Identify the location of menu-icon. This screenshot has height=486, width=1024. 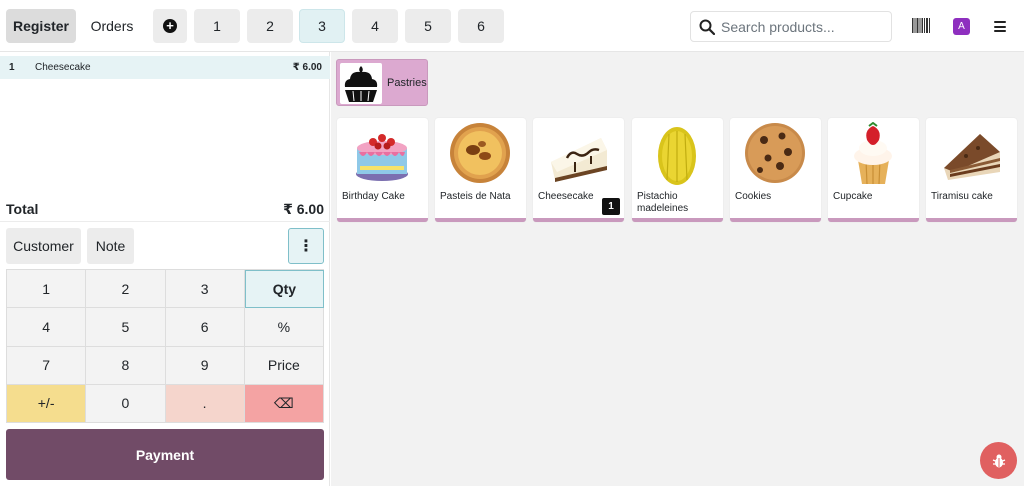
(1000, 26).